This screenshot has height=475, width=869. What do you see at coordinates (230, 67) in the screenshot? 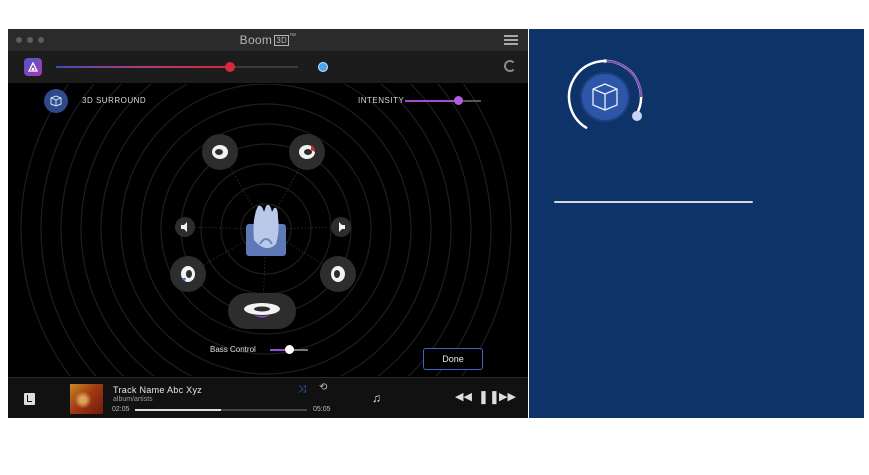
I see `volume-knob` at bounding box center [230, 67].